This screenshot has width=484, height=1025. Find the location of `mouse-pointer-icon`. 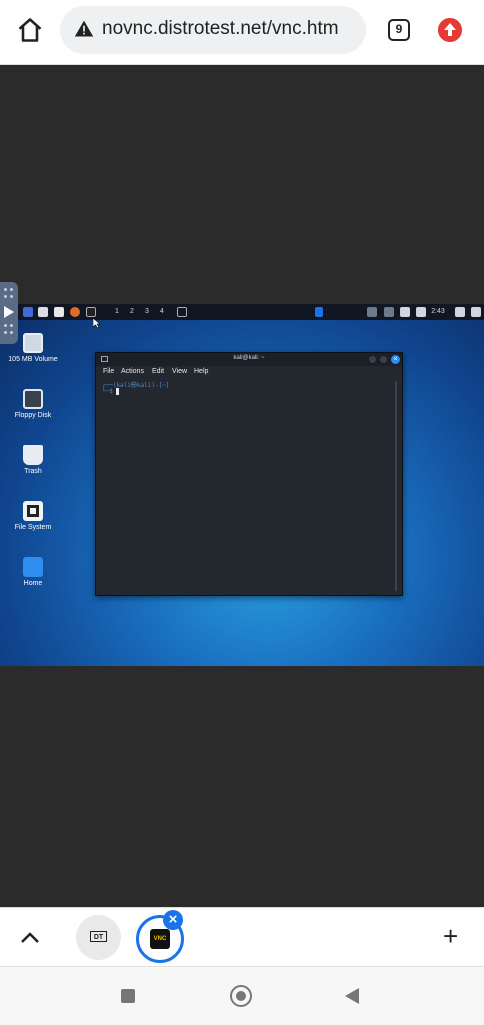

mouse-pointer-icon is located at coordinates (97, 323).